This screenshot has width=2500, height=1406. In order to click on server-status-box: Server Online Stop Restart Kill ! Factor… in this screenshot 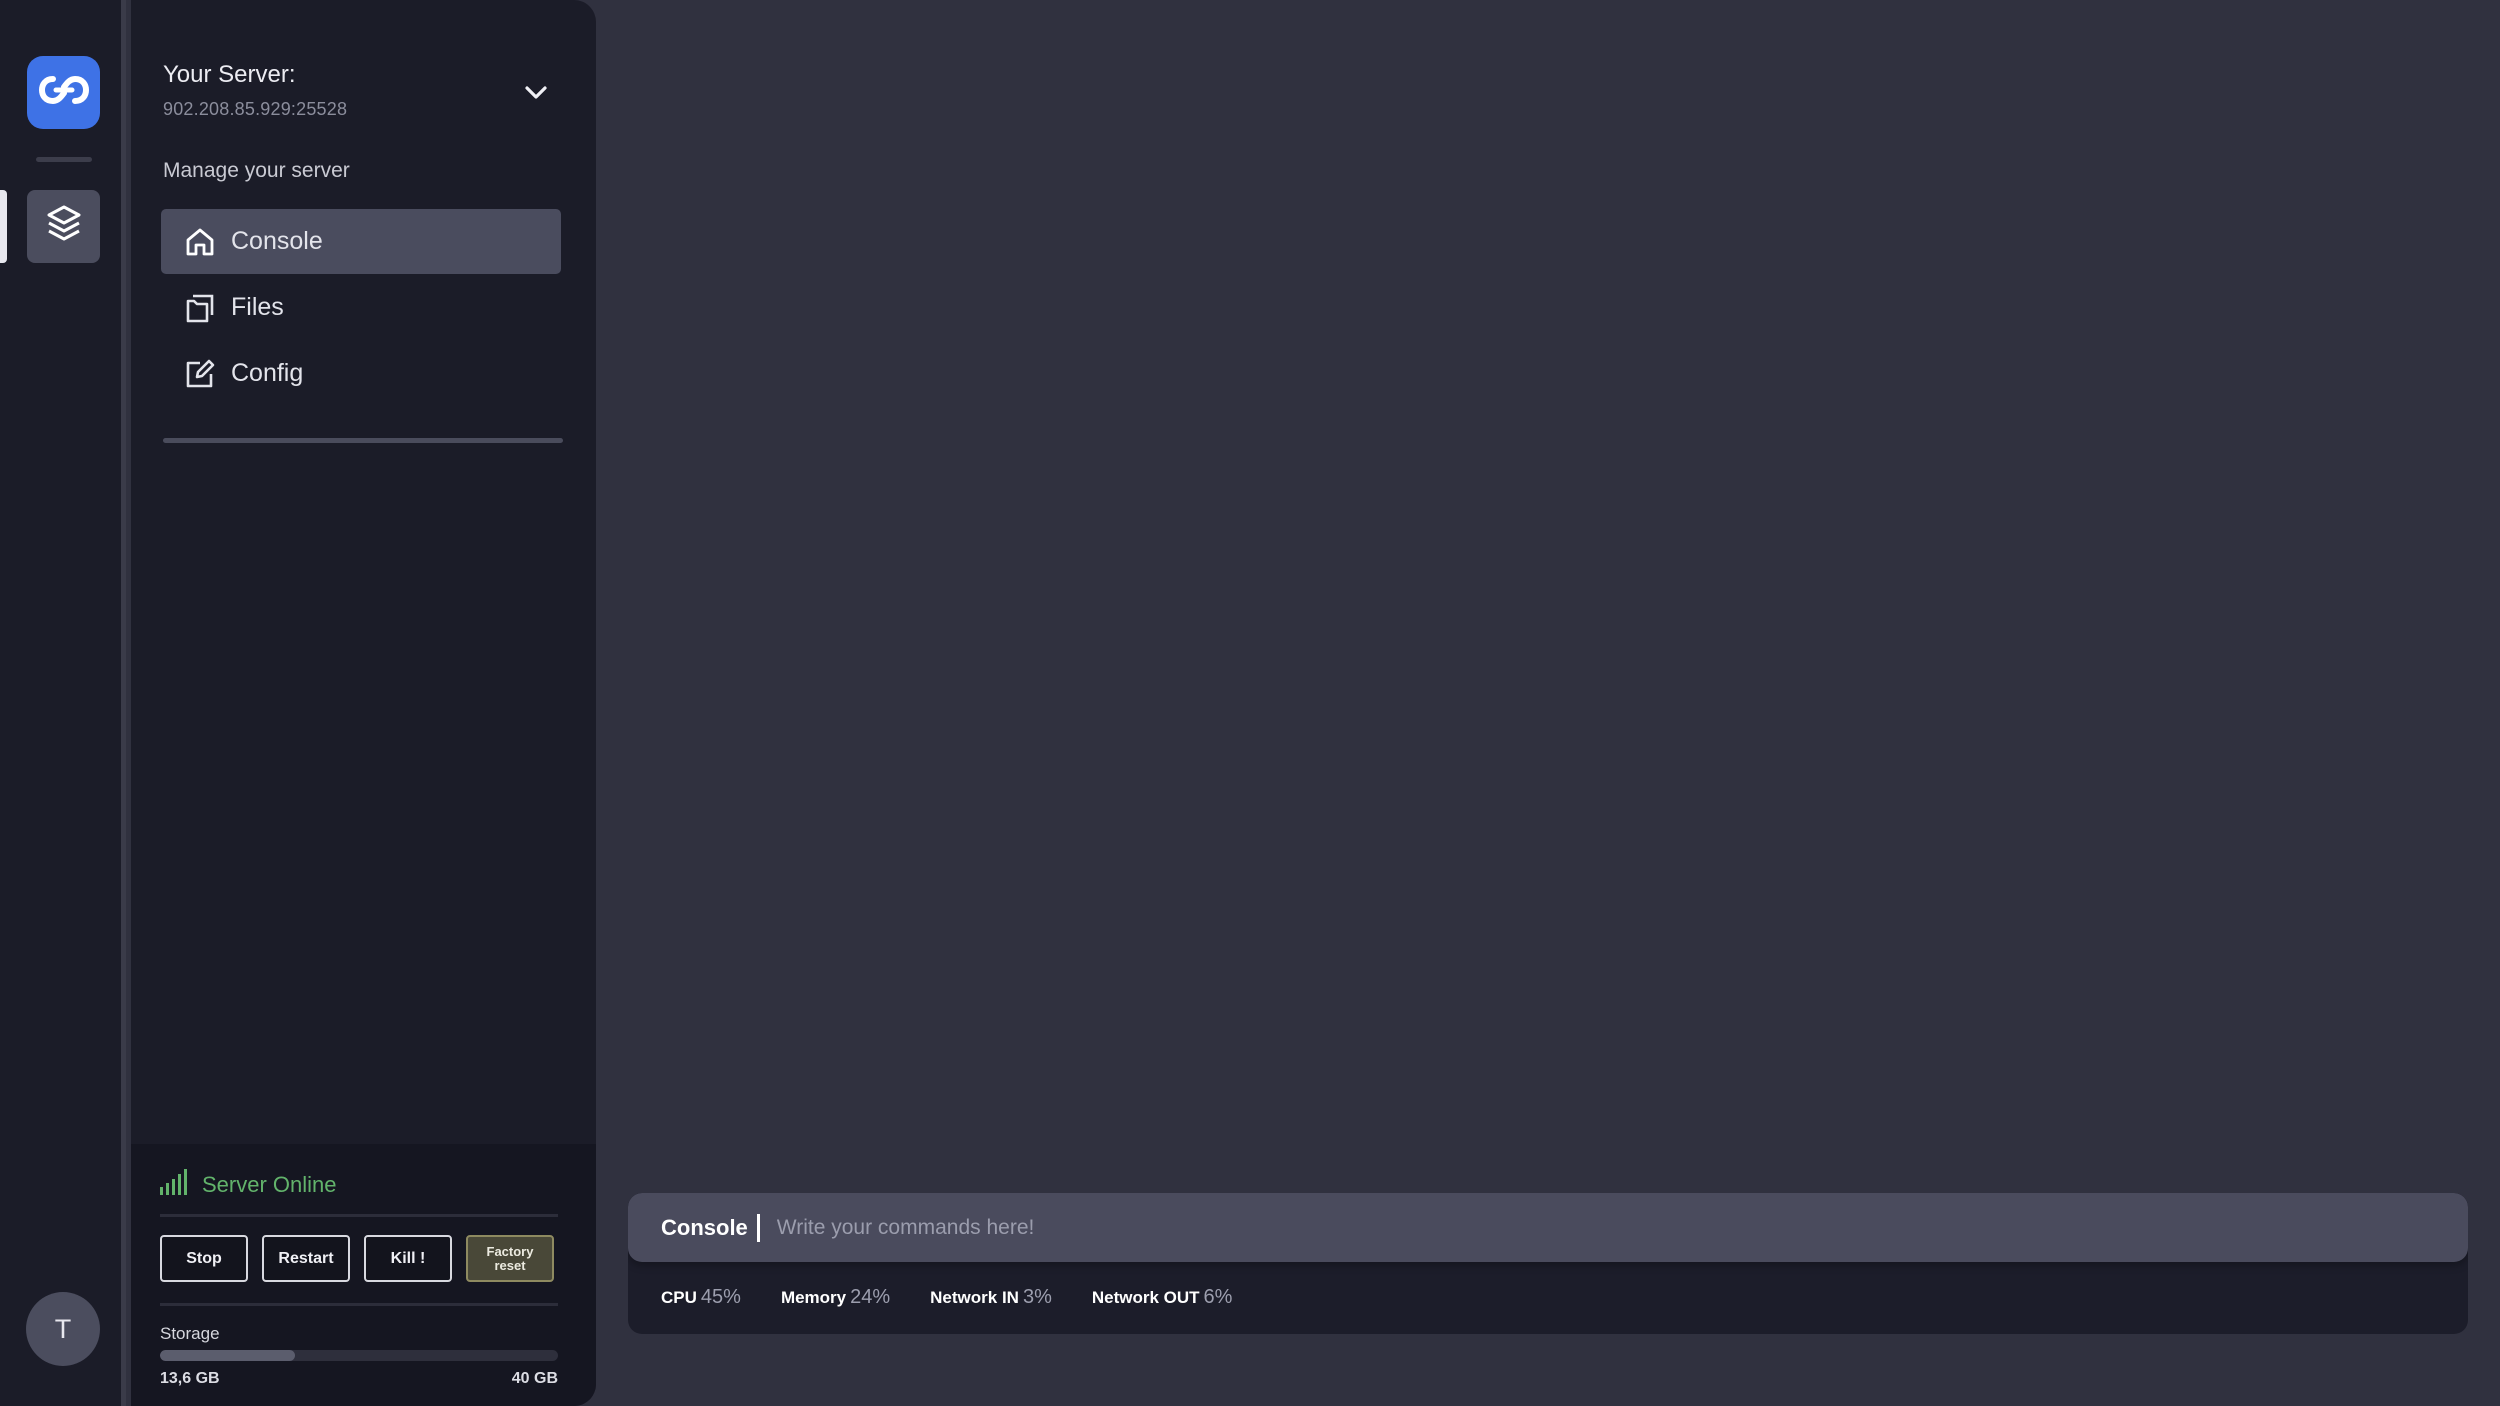, I will do `click(363, 1275)`.